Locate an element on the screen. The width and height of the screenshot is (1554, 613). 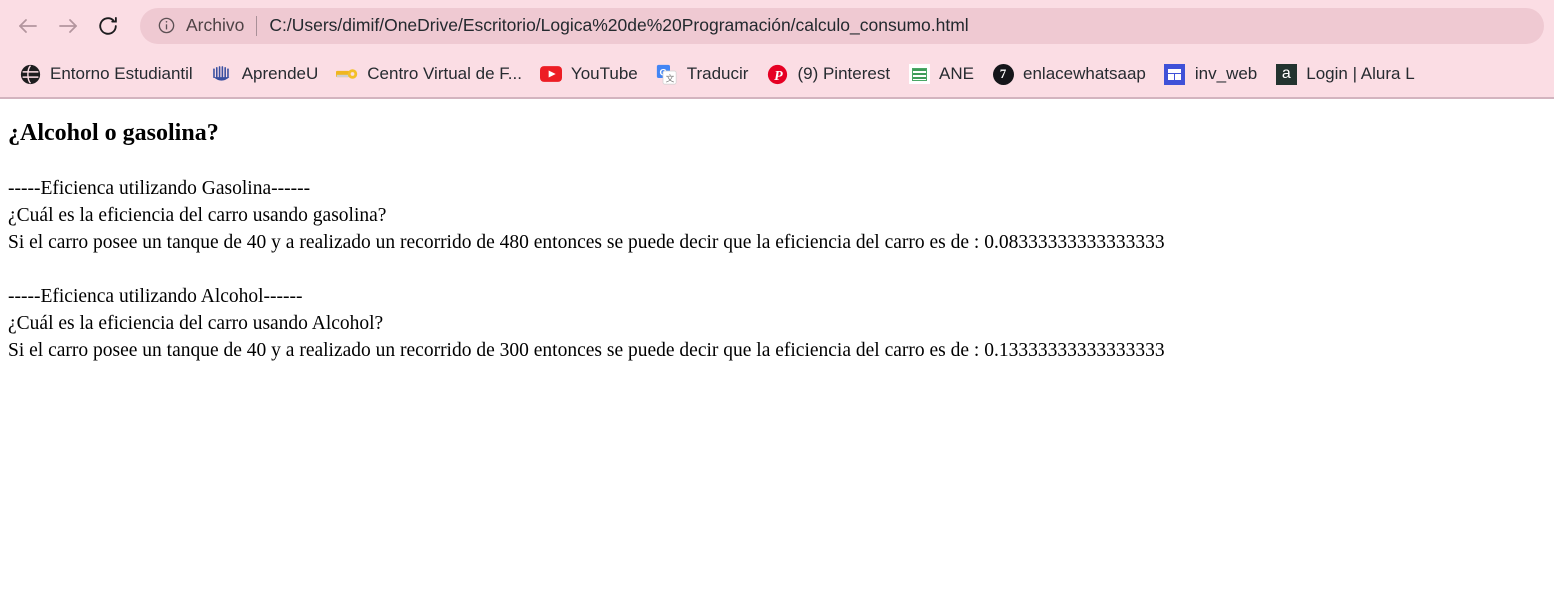
bookmark-label: enlacewhatsaap is located at coordinates (1084, 73).